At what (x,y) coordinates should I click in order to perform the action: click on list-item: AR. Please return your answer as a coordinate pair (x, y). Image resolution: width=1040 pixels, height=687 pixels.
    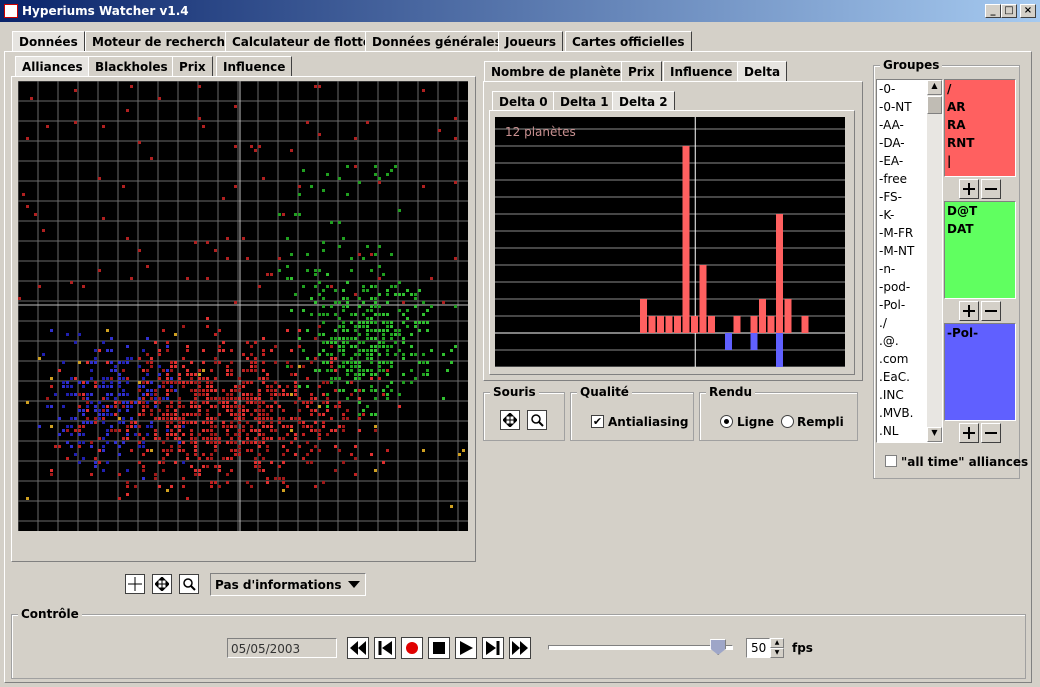
    Looking at the image, I should click on (980, 107).